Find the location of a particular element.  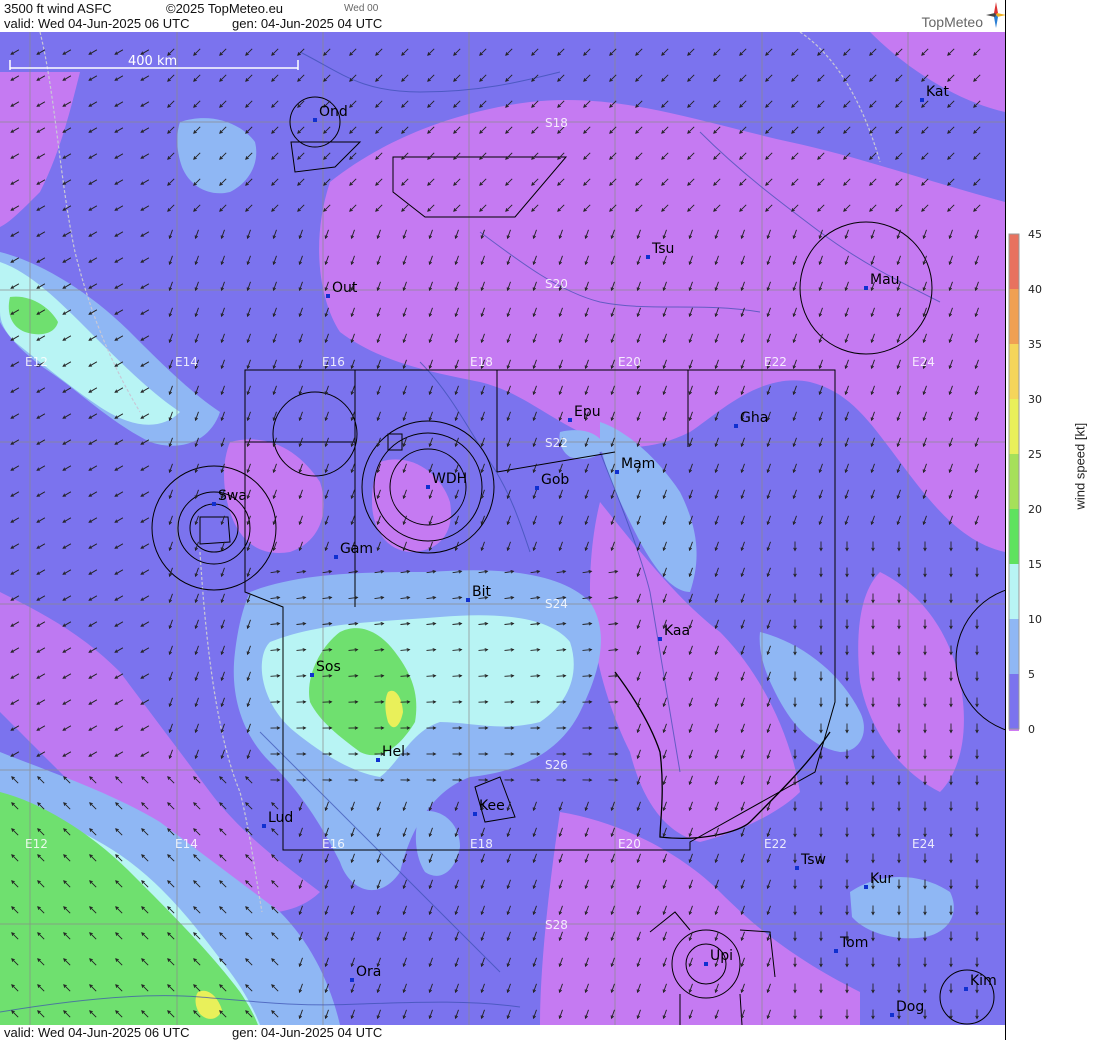

place-label: Swa is located at coordinates (232, 496).